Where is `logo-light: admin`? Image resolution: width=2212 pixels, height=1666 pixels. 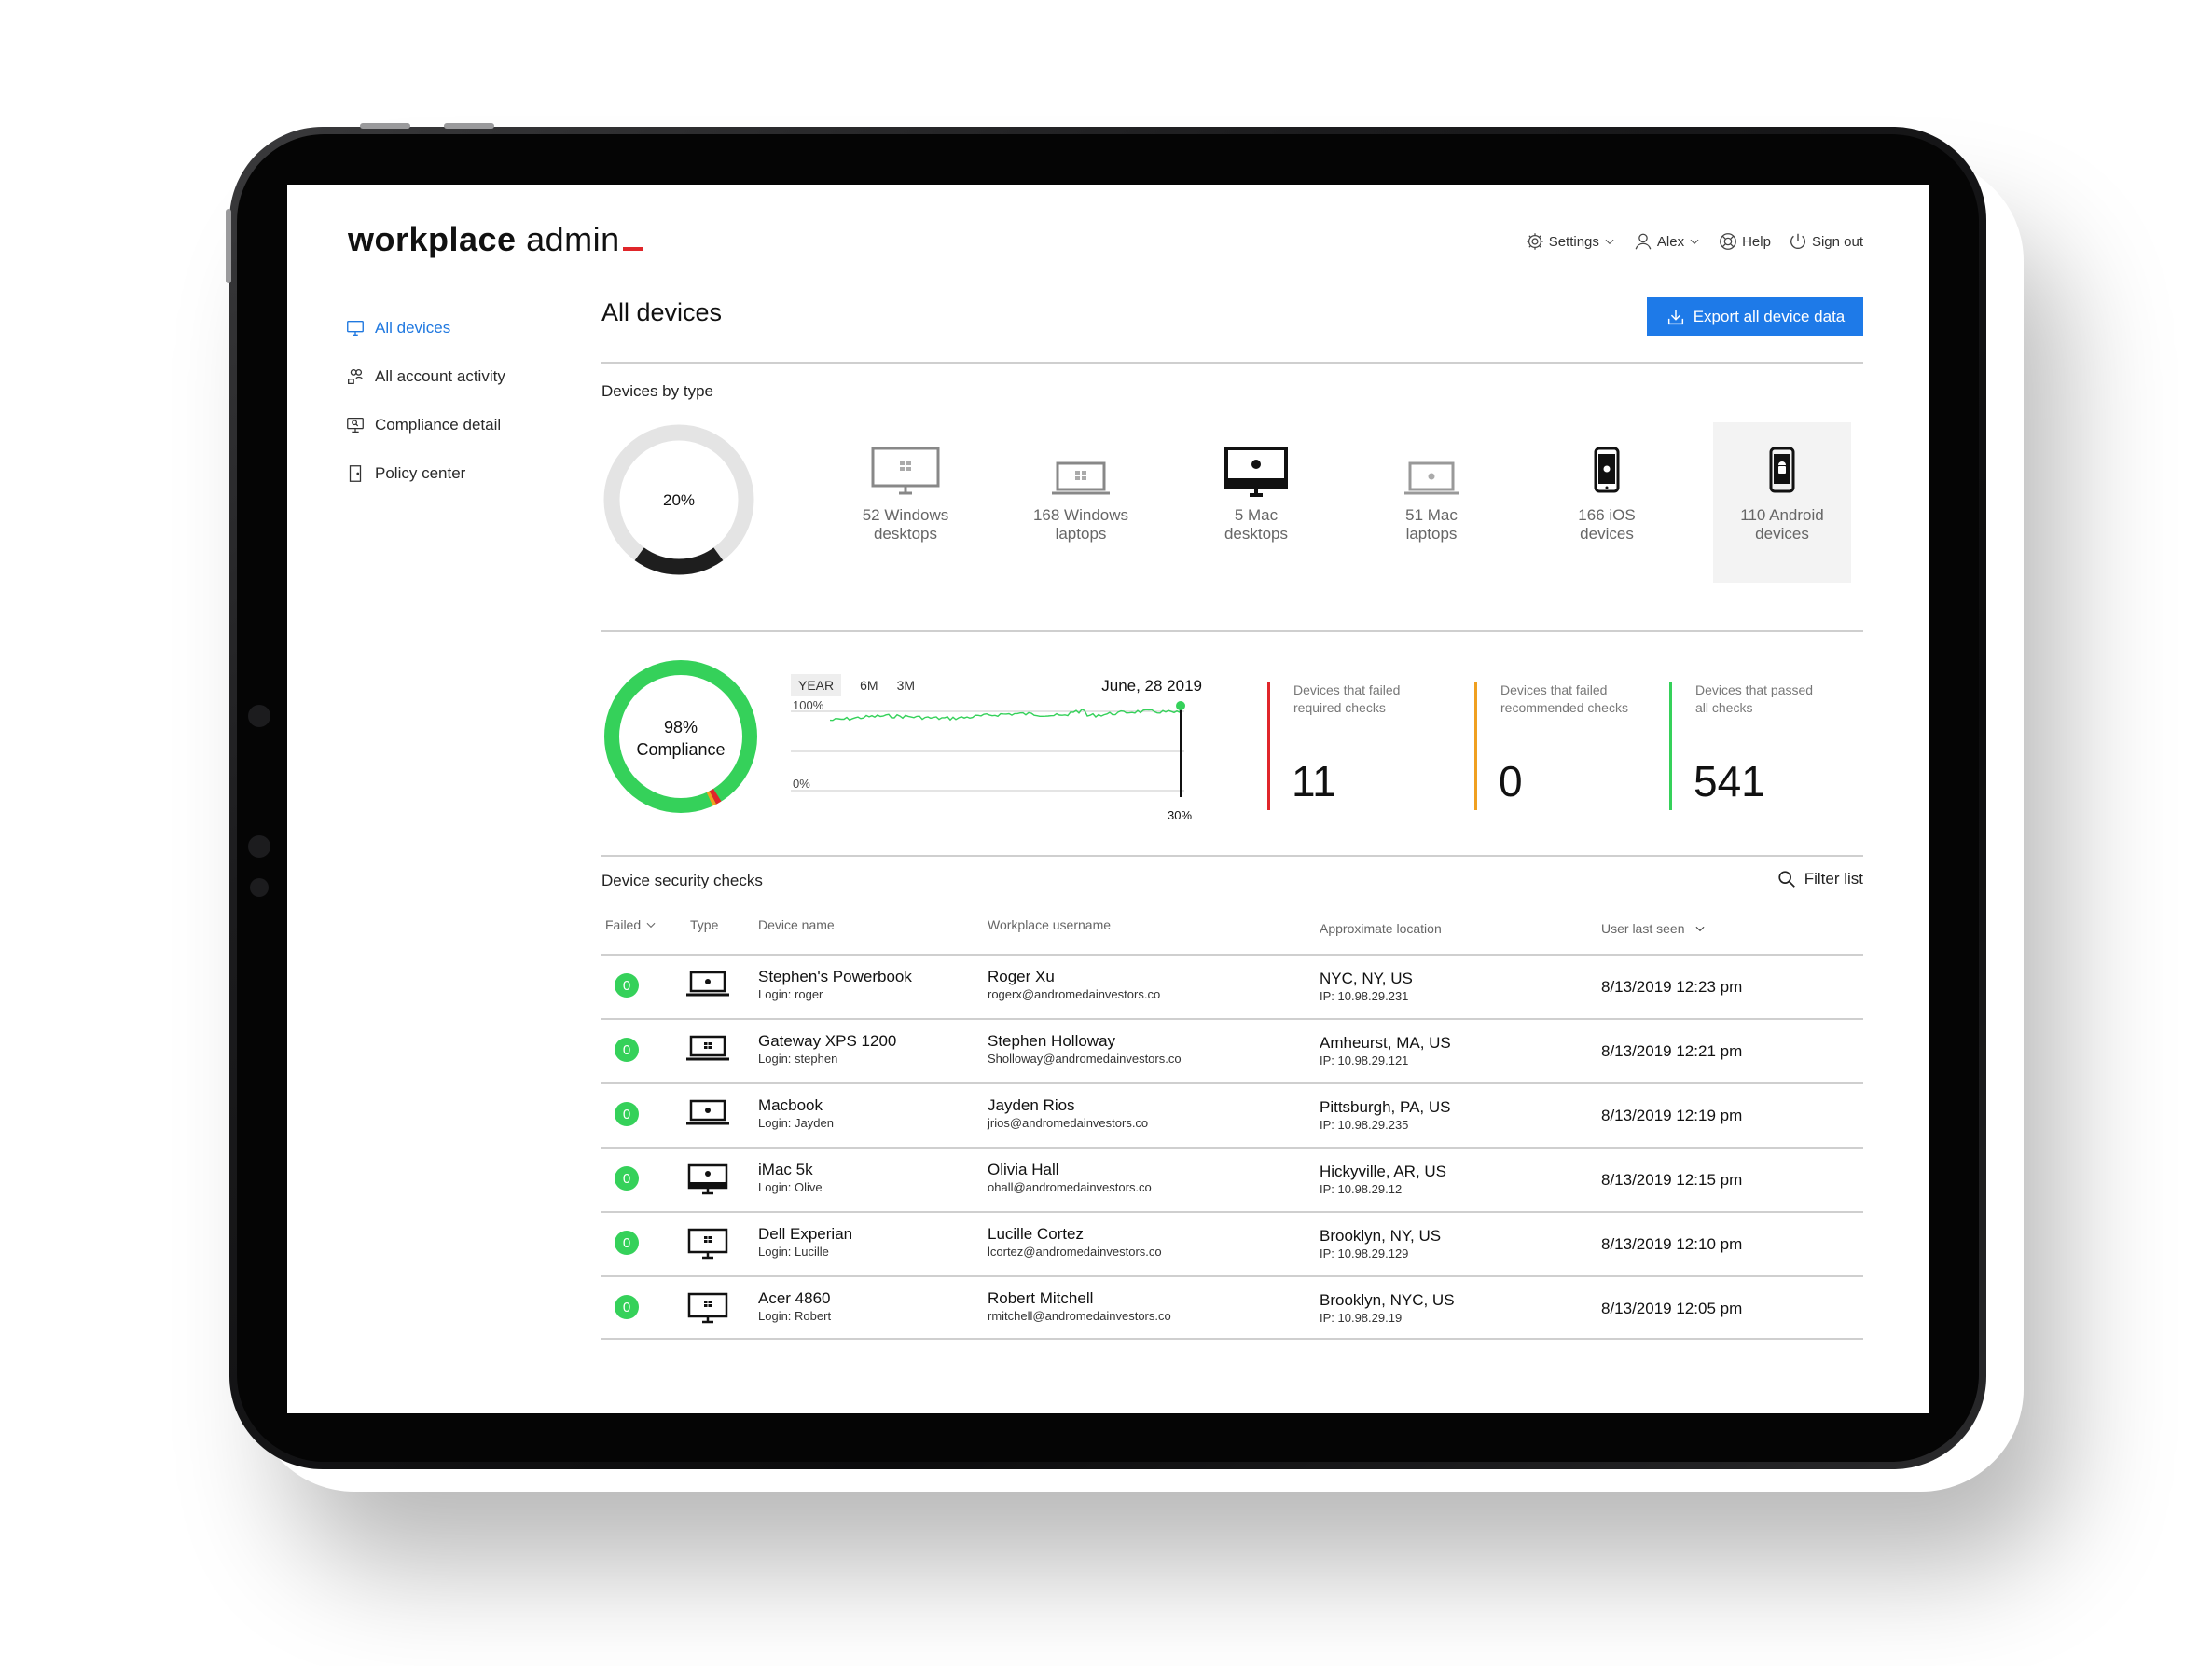
logo-light: admin is located at coordinates (573, 239).